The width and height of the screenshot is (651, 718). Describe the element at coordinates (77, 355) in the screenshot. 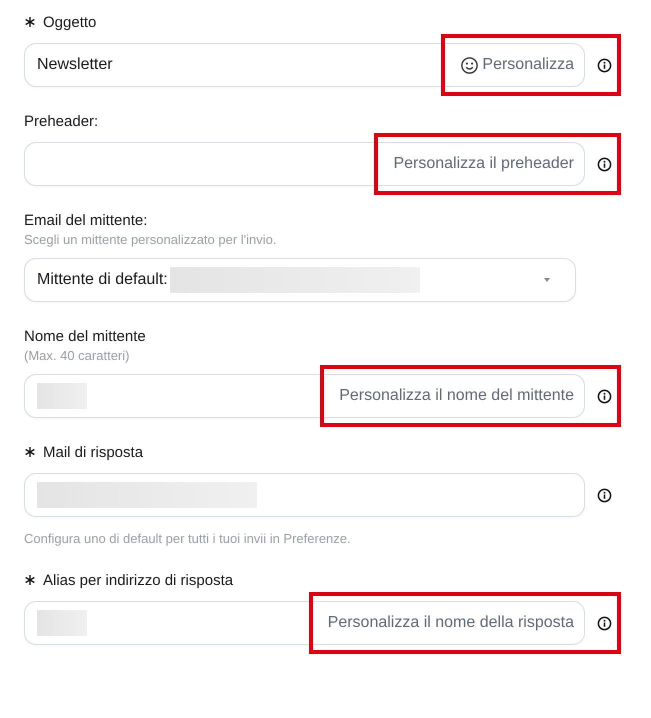

I see `field-hint: (Max. 40 caratteri)` at that location.